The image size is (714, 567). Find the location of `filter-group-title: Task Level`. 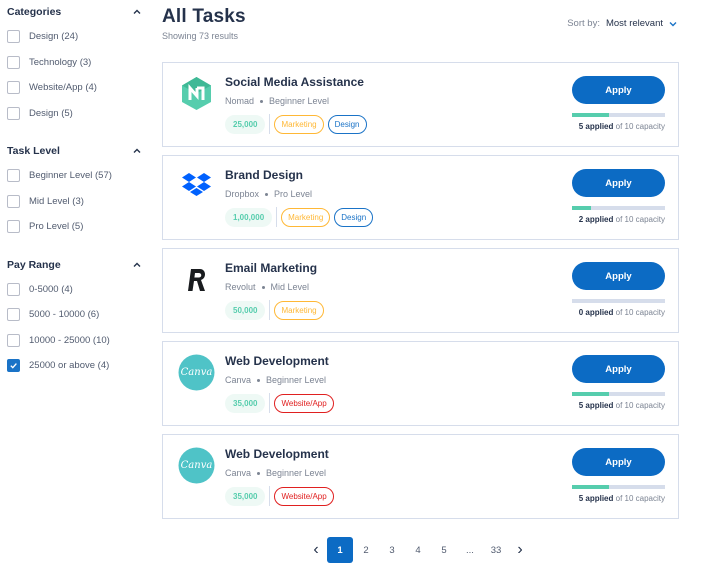

filter-group-title: Task Level is located at coordinates (33, 151).